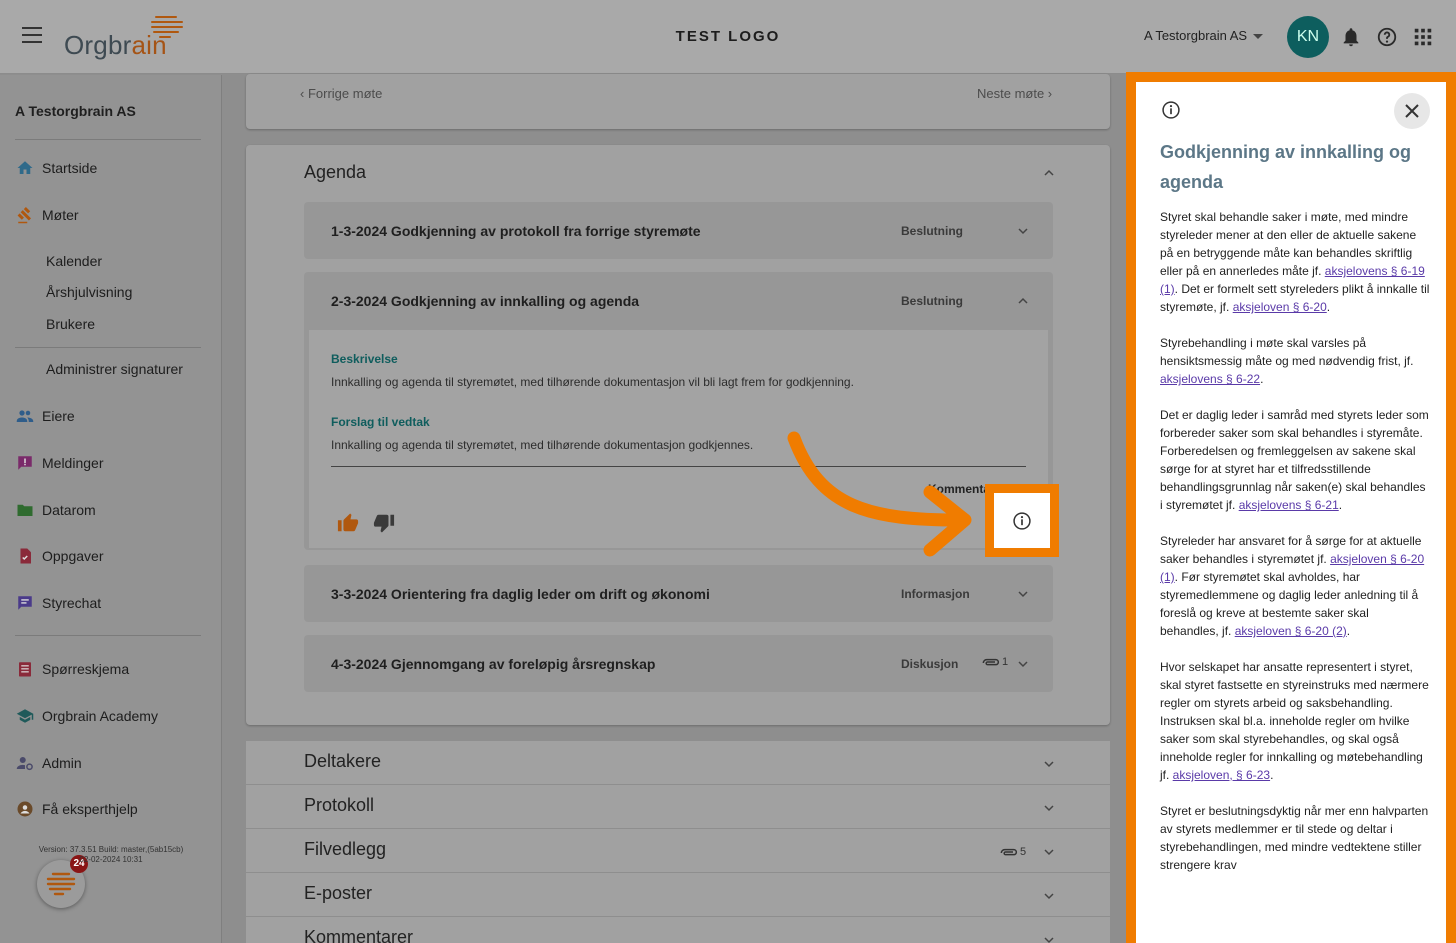 The image size is (1456, 943). What do you see at coordinates (59, 463) in the screenshot?
I see `sidebar-item-meldinger: Meldinger` at bounding box center [59, 463].